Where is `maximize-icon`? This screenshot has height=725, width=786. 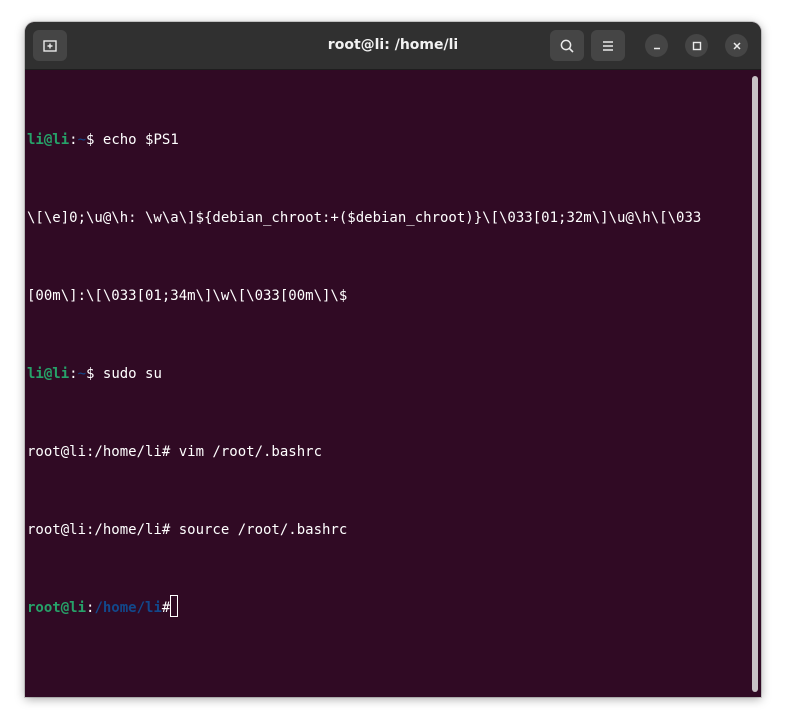
maximize-icon is located at coordinates (696, 45).